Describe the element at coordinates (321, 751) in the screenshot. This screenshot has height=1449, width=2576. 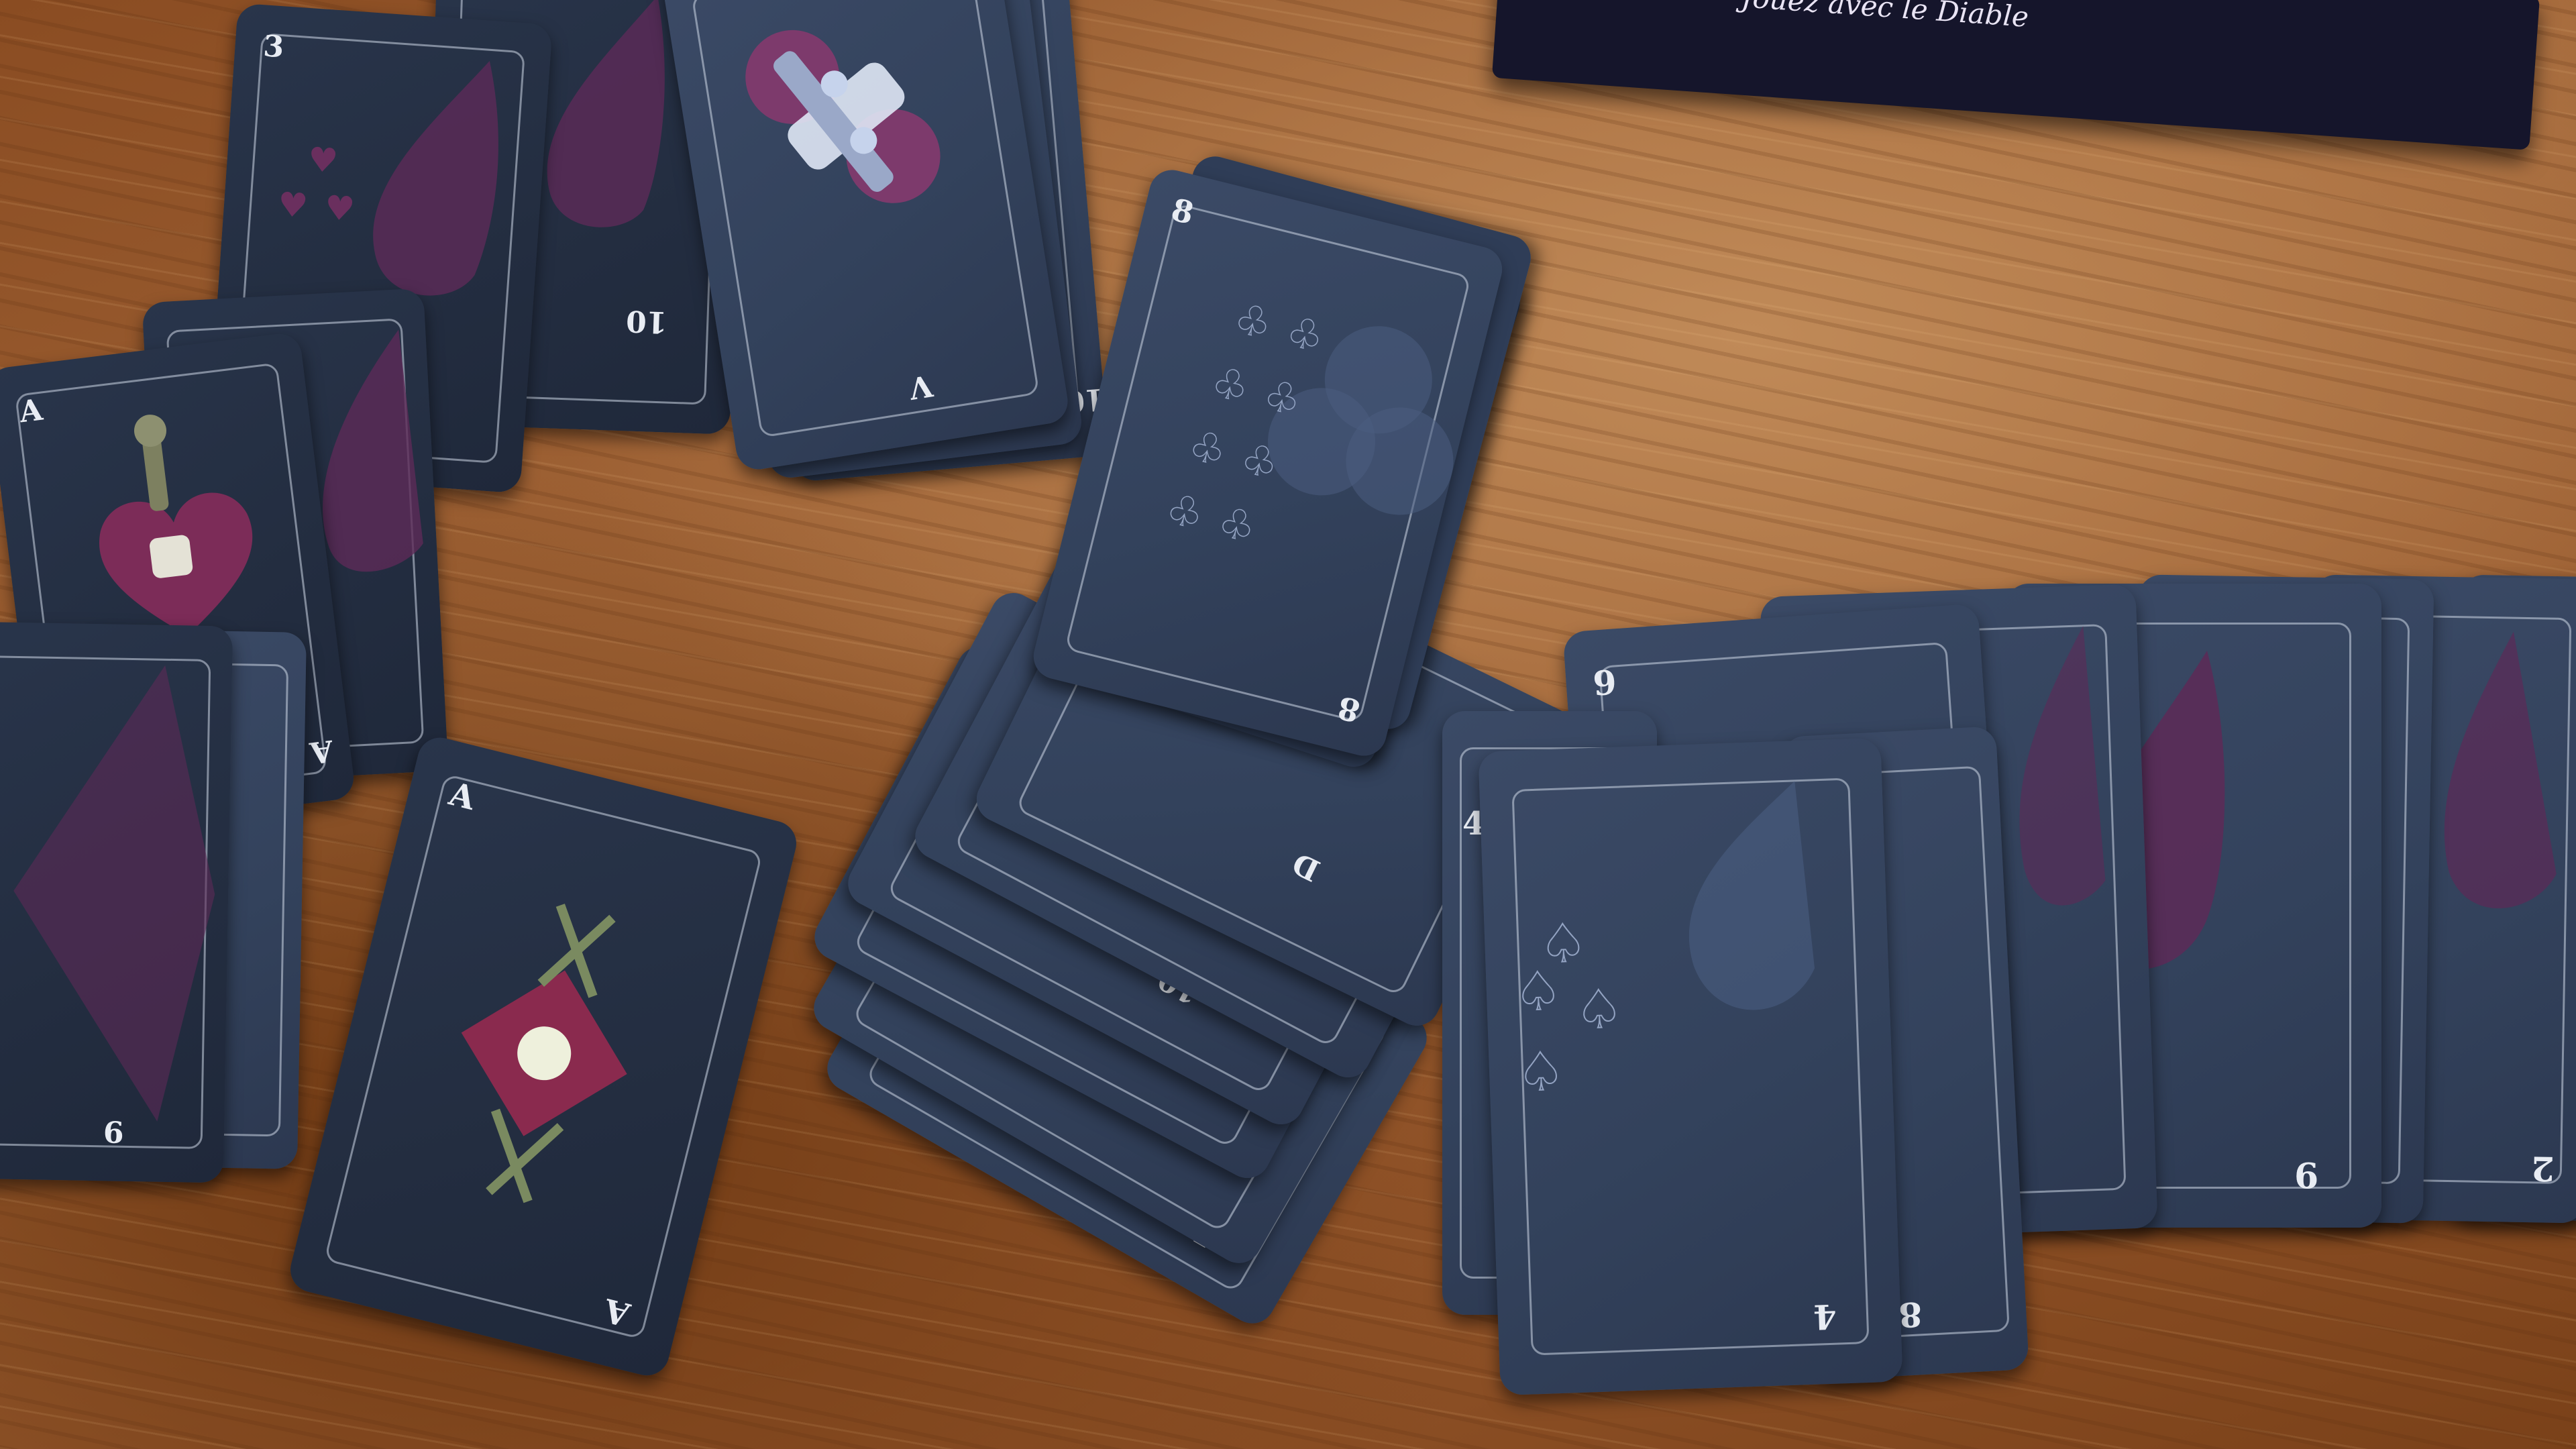
I see `card-index-bottom: A` at that location.